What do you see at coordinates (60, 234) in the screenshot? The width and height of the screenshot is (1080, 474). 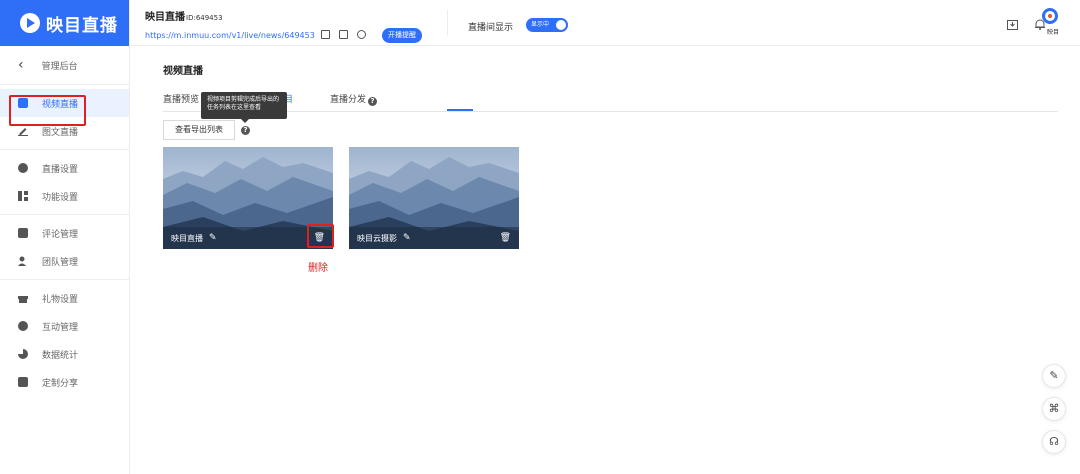 I see `sidebar-item-label: 评论管理` at bounding box center [60, 234].